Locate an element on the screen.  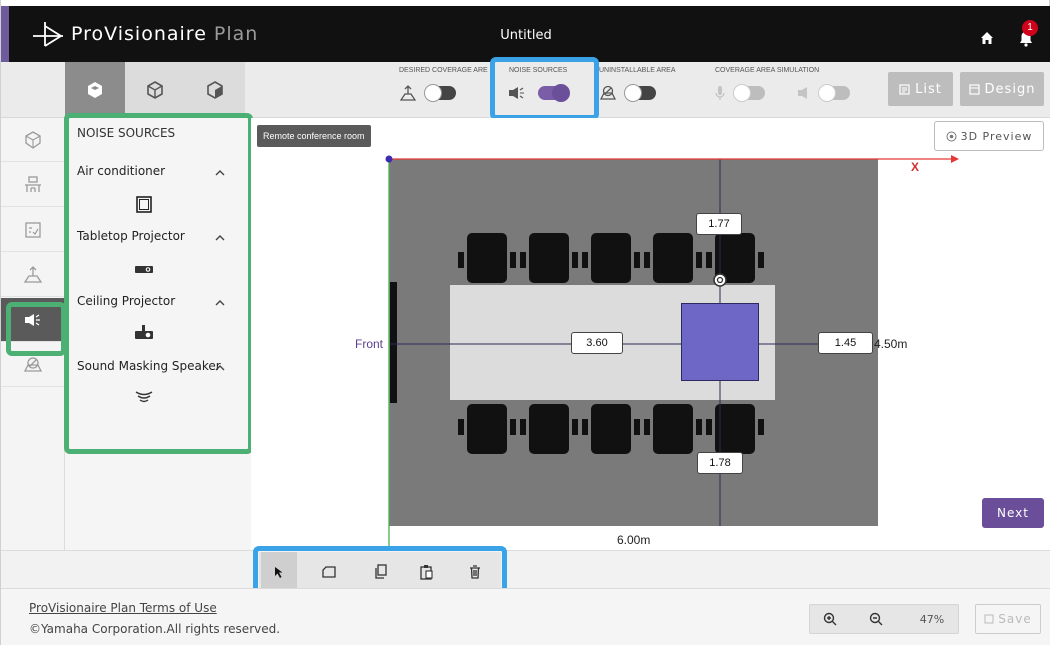
select-tool-button is located at coordinates (279, 572).